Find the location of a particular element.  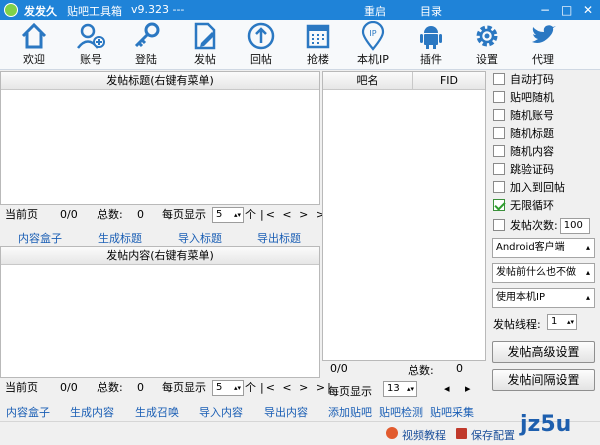

content-box-link: 内容盒子 is located at coordinates (28, 412).